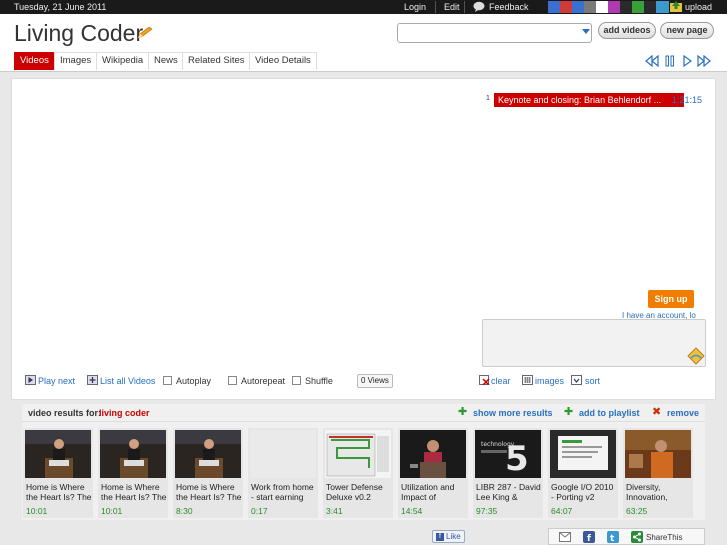 This screenshot has width=727, height=545. Describe the element at coordinates (637, 511) in the screenshot. I see `video-duration: 63:25` at that location.